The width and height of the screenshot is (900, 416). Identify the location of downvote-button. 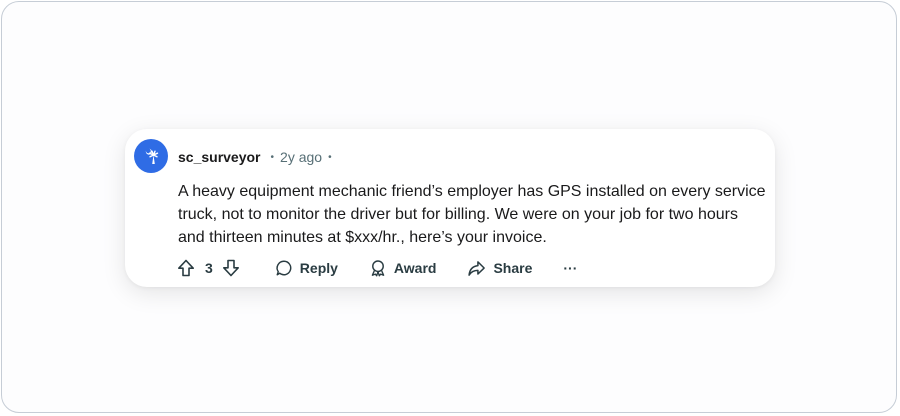
(231, 268).